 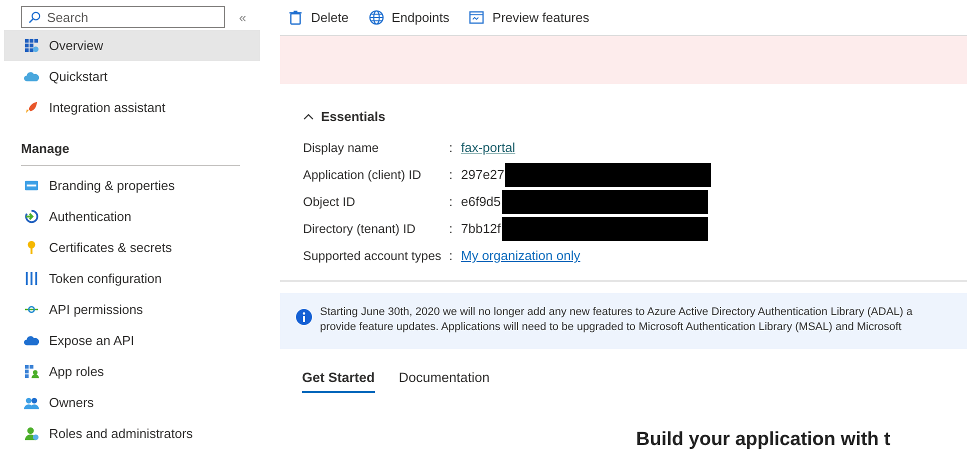 What do you see at coordinates (488, 147) in the screenshot?
I see `name-link: fax-portal` at bounding box center [488, 147].